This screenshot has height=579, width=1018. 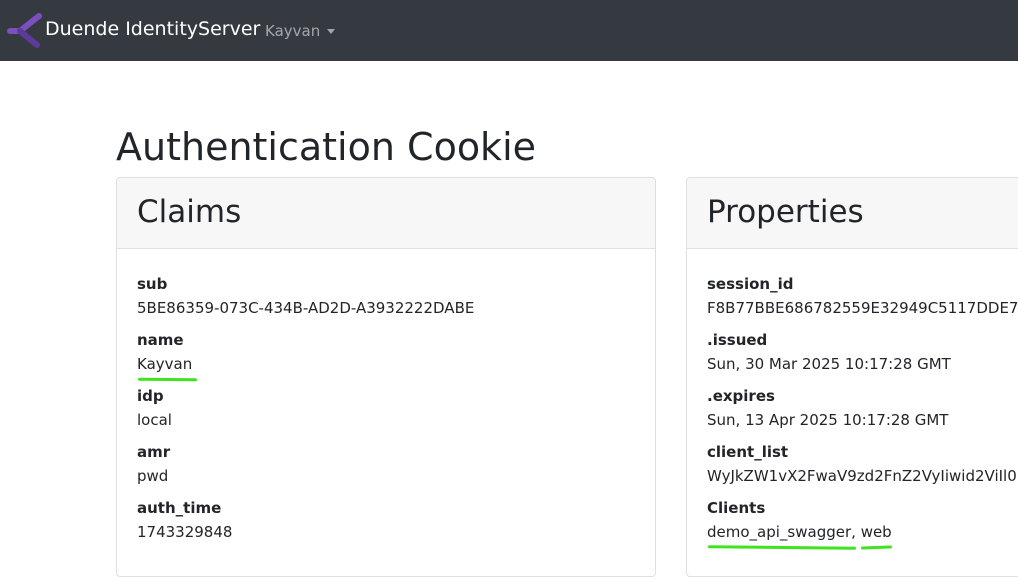 I want to click on claims-heading: Claims, so click(x=189, y=212).